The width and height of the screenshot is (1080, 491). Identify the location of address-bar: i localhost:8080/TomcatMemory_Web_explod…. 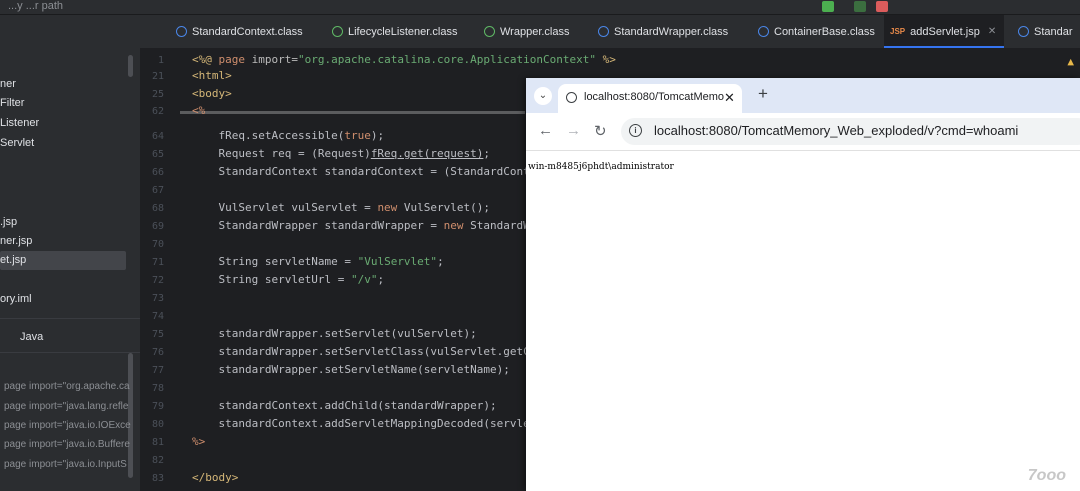
(850, 131).